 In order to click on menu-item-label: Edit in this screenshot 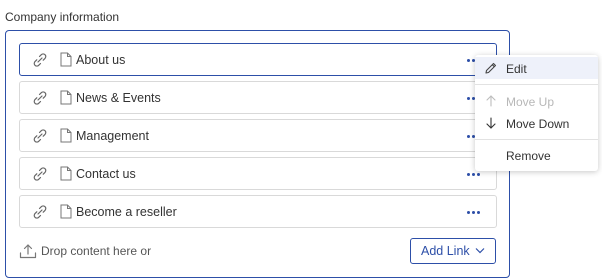, I will do `click(516, 69)`.